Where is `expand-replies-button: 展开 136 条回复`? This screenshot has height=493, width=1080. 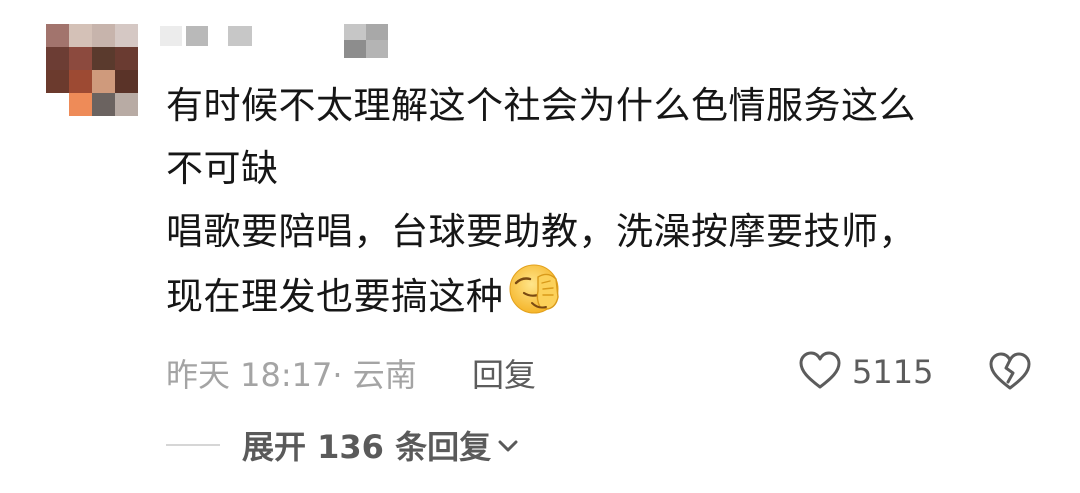 expand-replies-button: 展开 136 条回复 is located at coordinates (342, 445).